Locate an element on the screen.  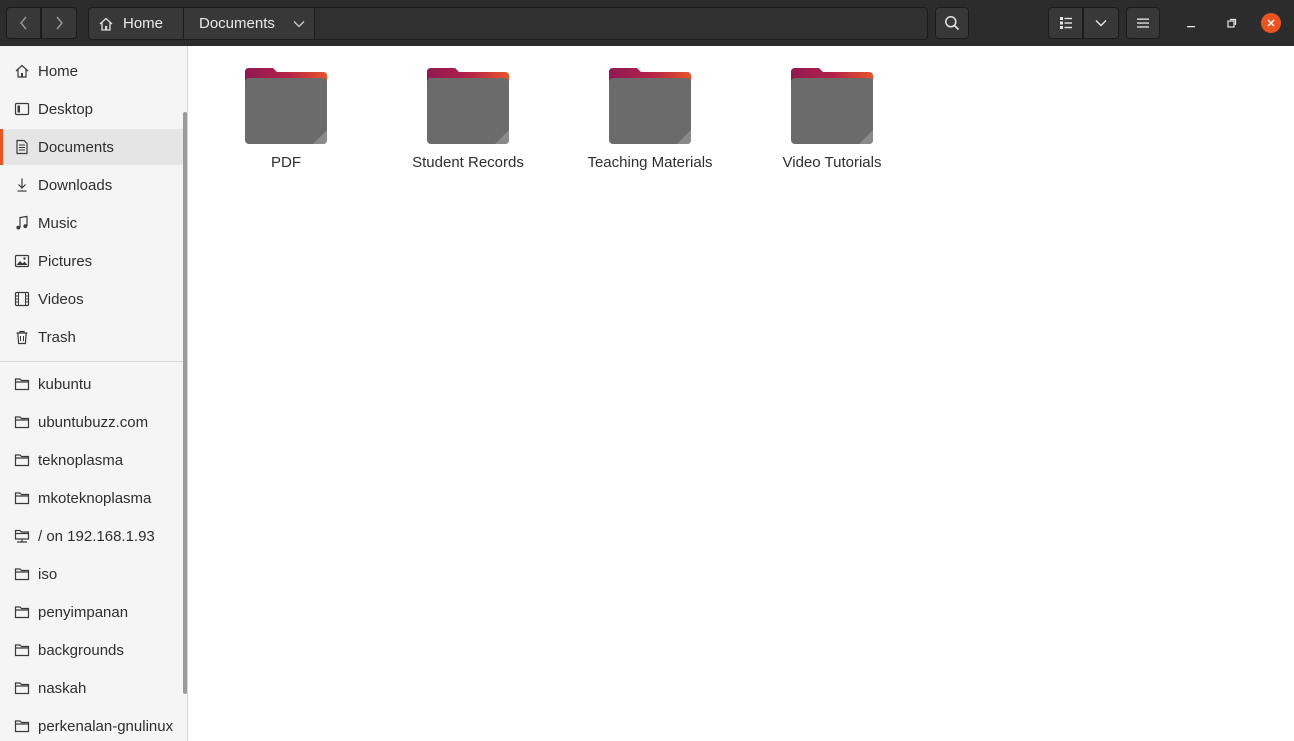
video-icon is located at coordinates (22, 299).